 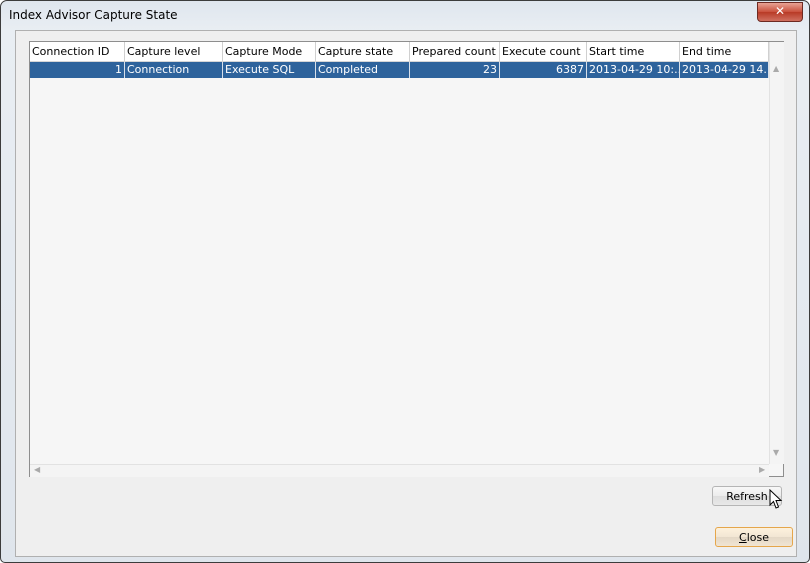 I want to click on mouse-cursor-icon, so click(x=776, y=499).